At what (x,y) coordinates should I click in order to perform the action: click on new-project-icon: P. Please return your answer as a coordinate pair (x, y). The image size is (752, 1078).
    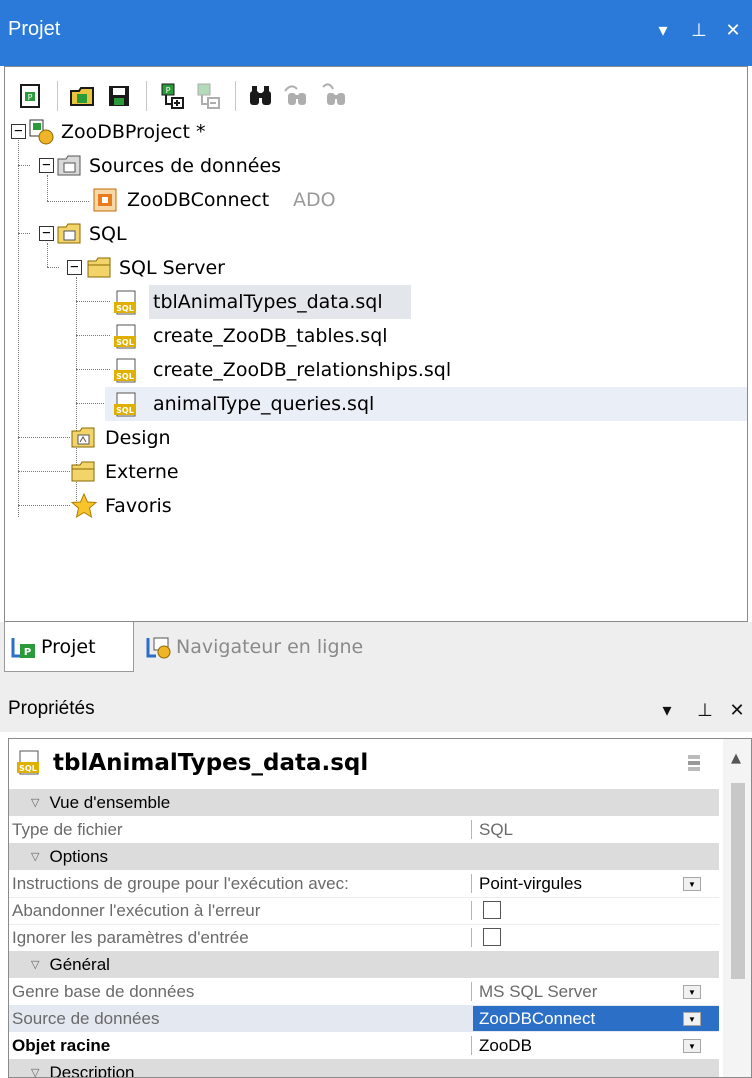
    Looking at the image, I should click on (30, 96).